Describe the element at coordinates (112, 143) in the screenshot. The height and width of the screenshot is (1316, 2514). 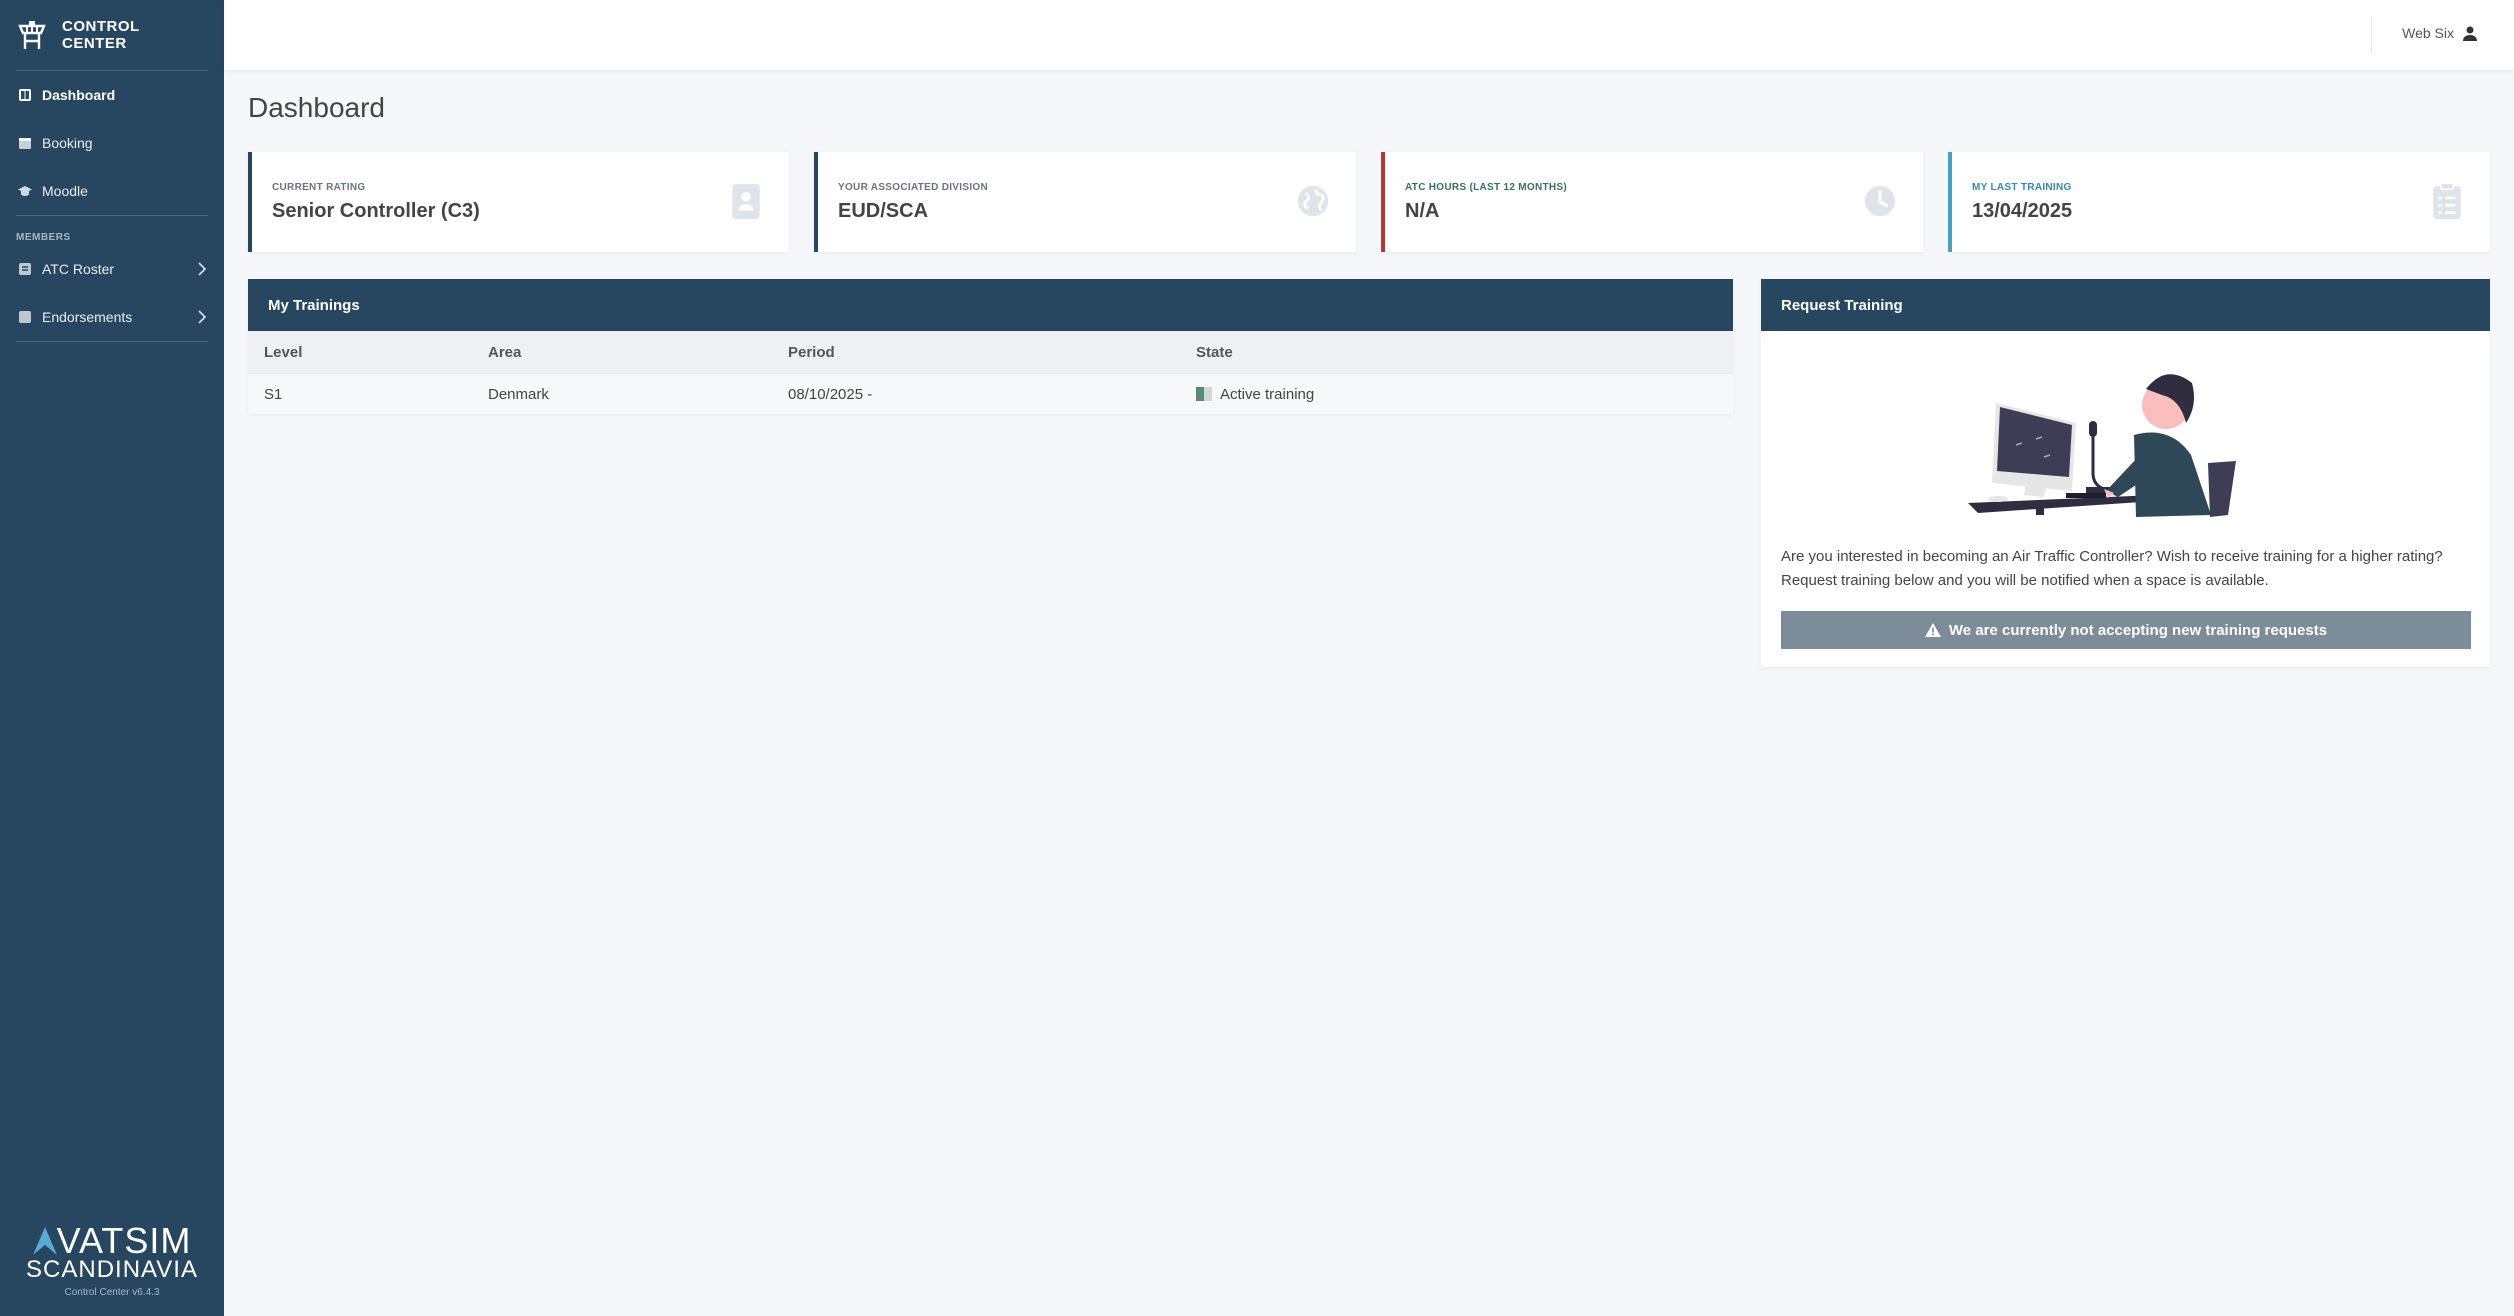
I see `sidebar-item-booking: Booking` at that location.